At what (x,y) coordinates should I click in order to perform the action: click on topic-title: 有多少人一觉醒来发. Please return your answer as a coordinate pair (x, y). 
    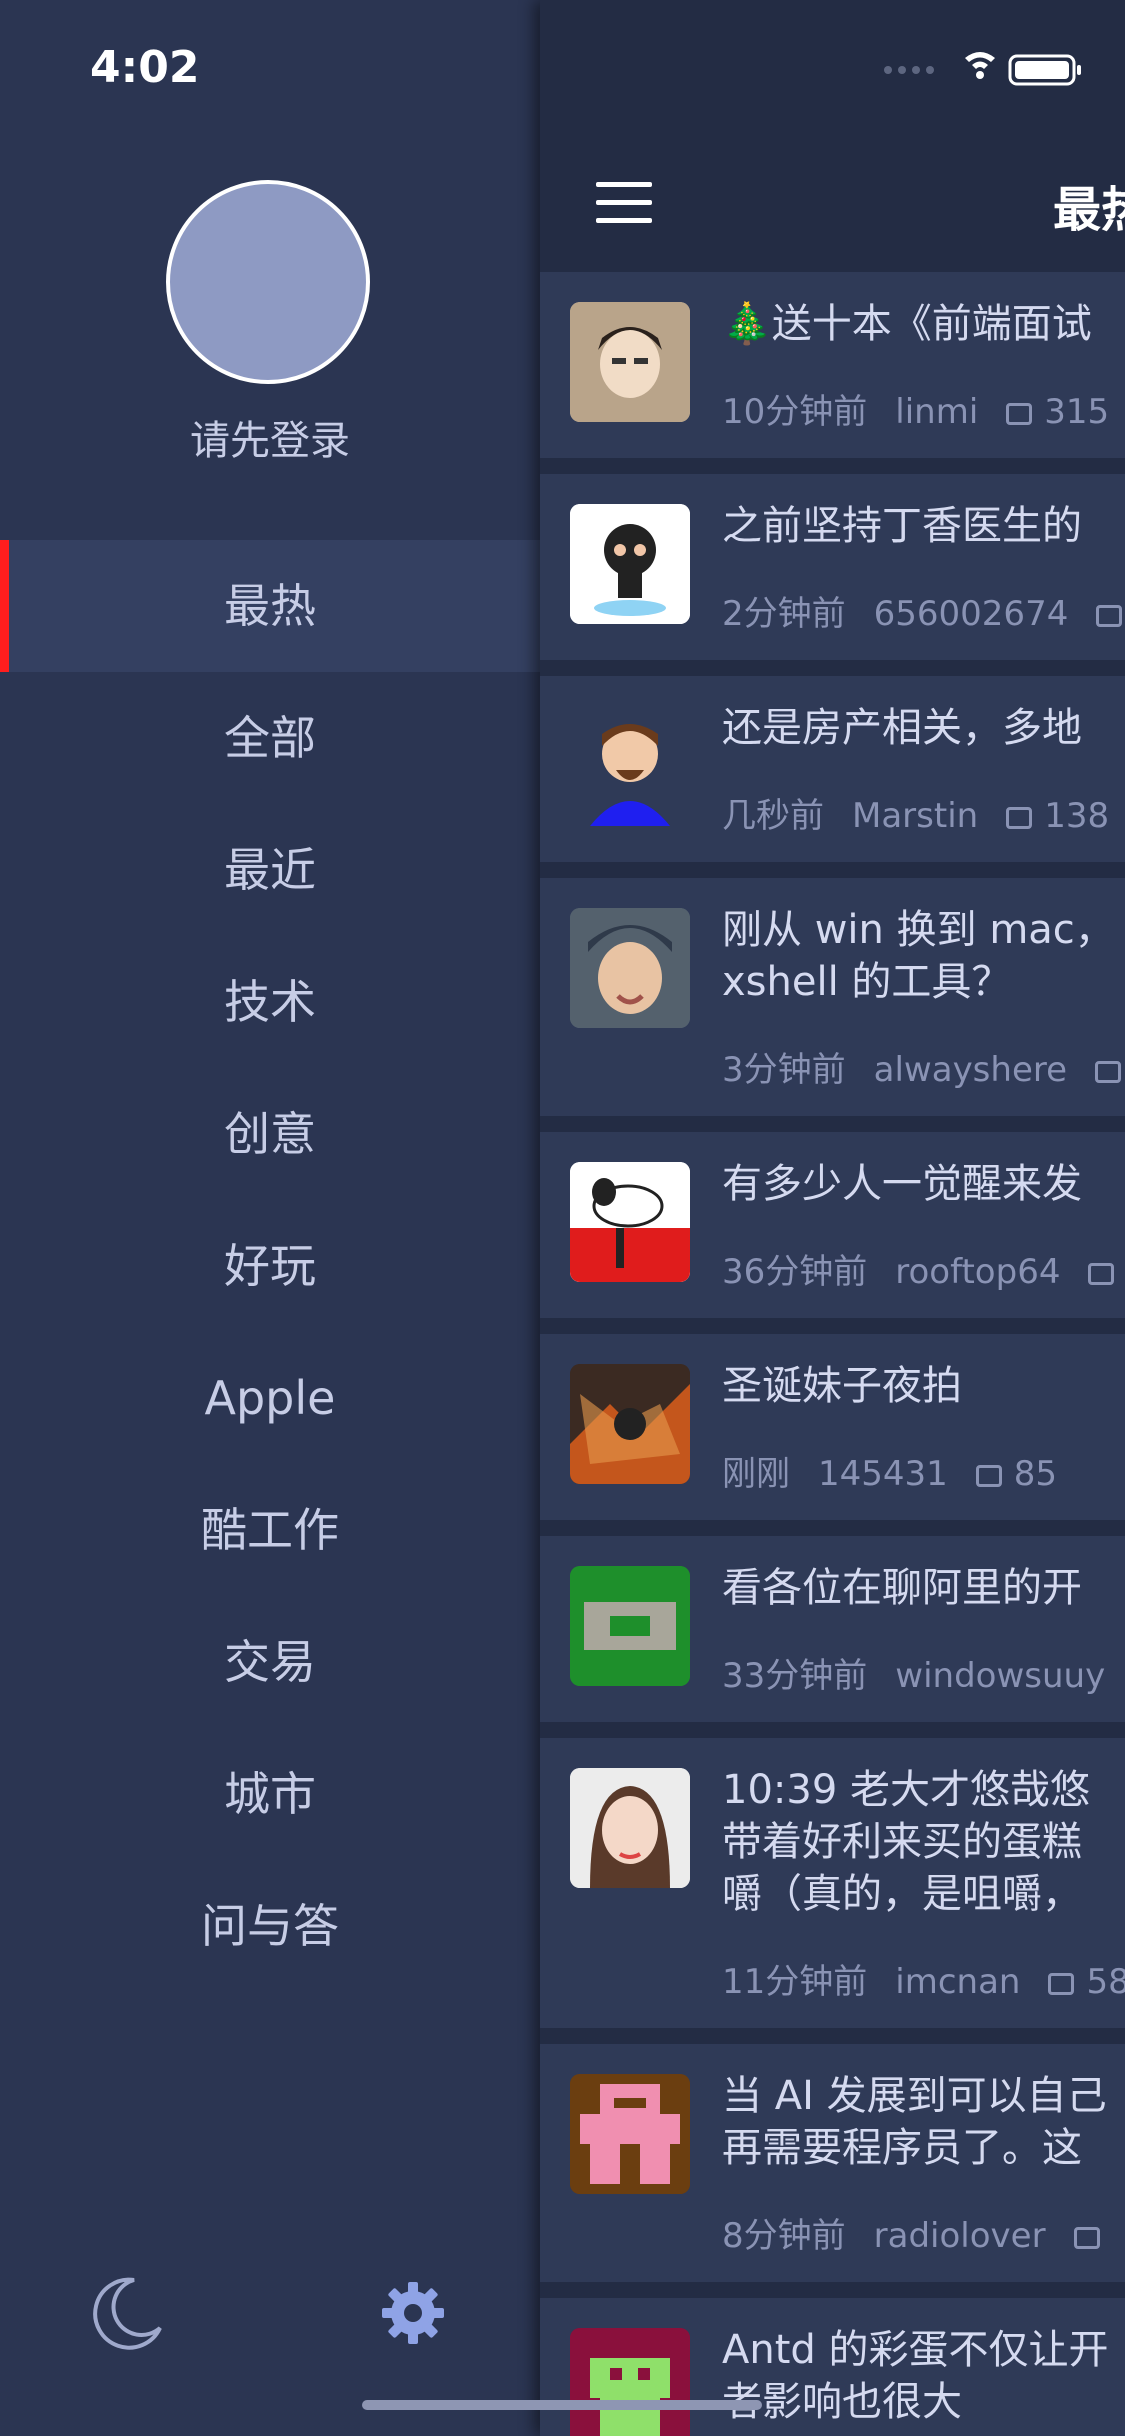
    Looking at the image, I should click on (902, 1184).